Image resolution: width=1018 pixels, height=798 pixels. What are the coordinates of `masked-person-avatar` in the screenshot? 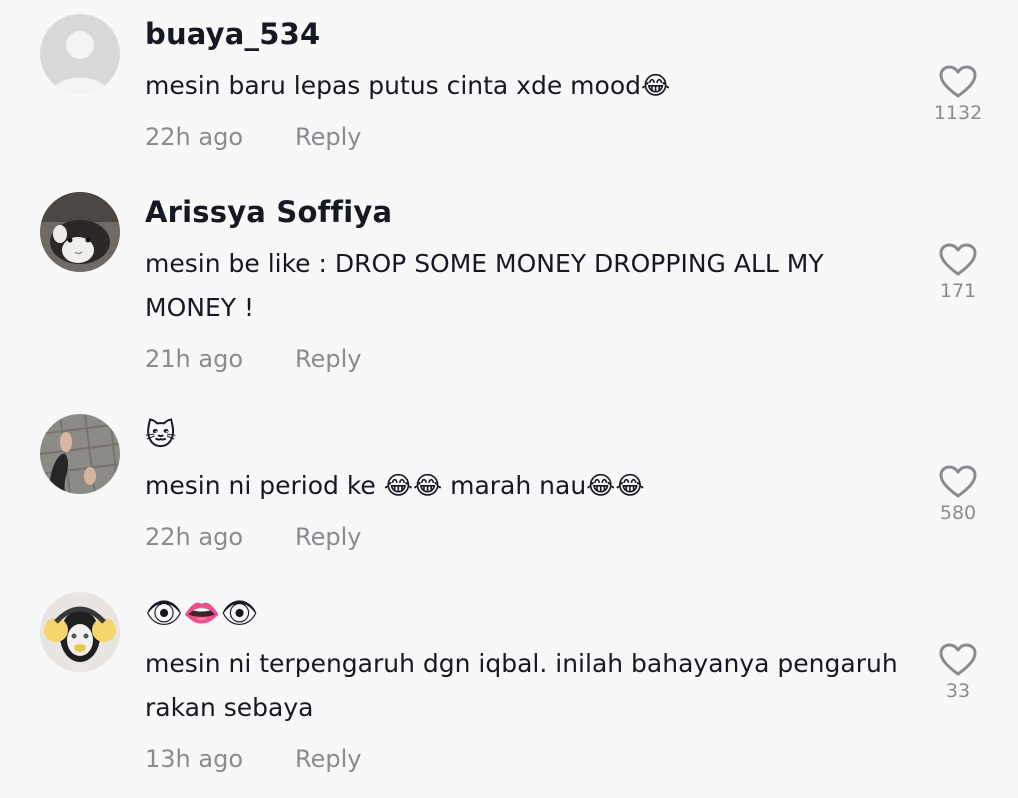 It's located at (80, 632).